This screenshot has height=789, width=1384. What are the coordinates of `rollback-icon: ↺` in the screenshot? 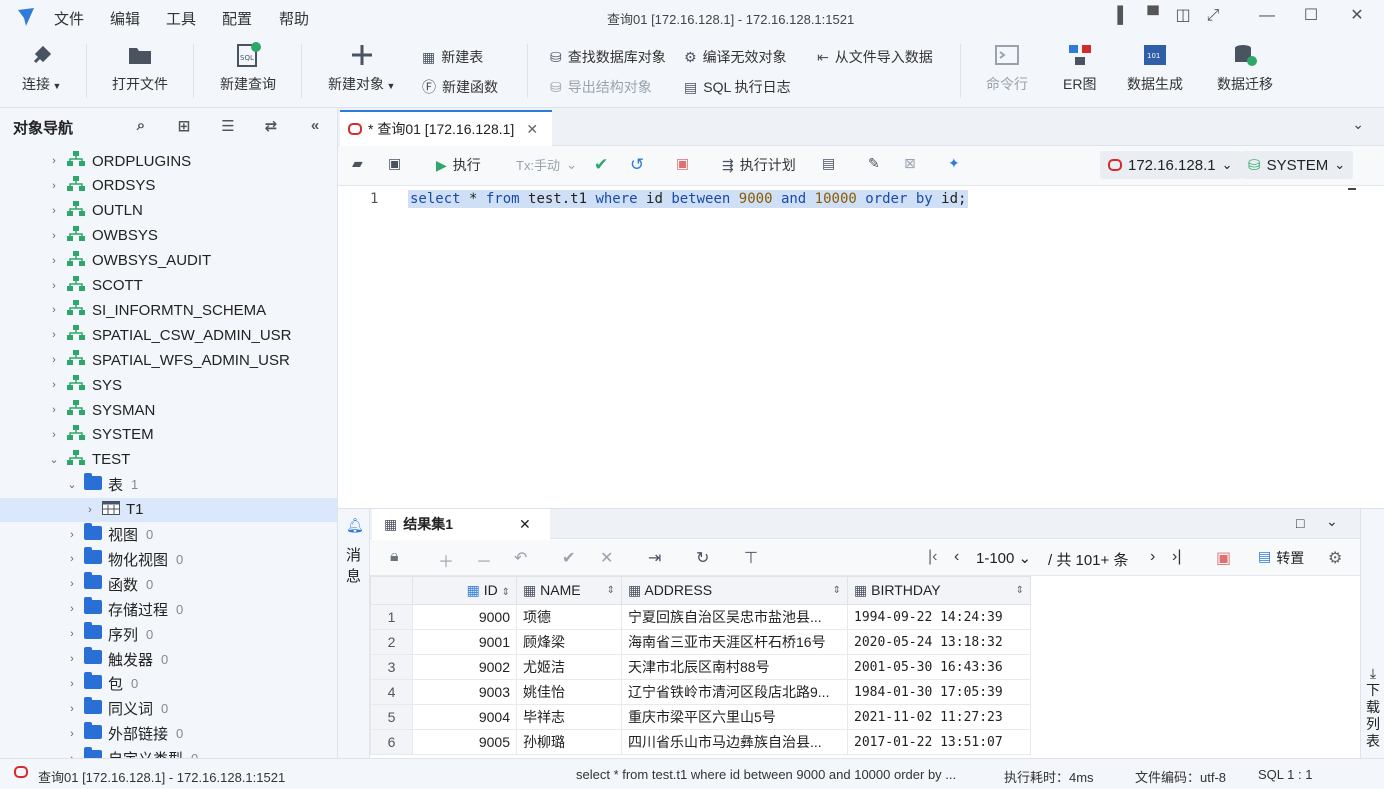 It's located at (637, 165).